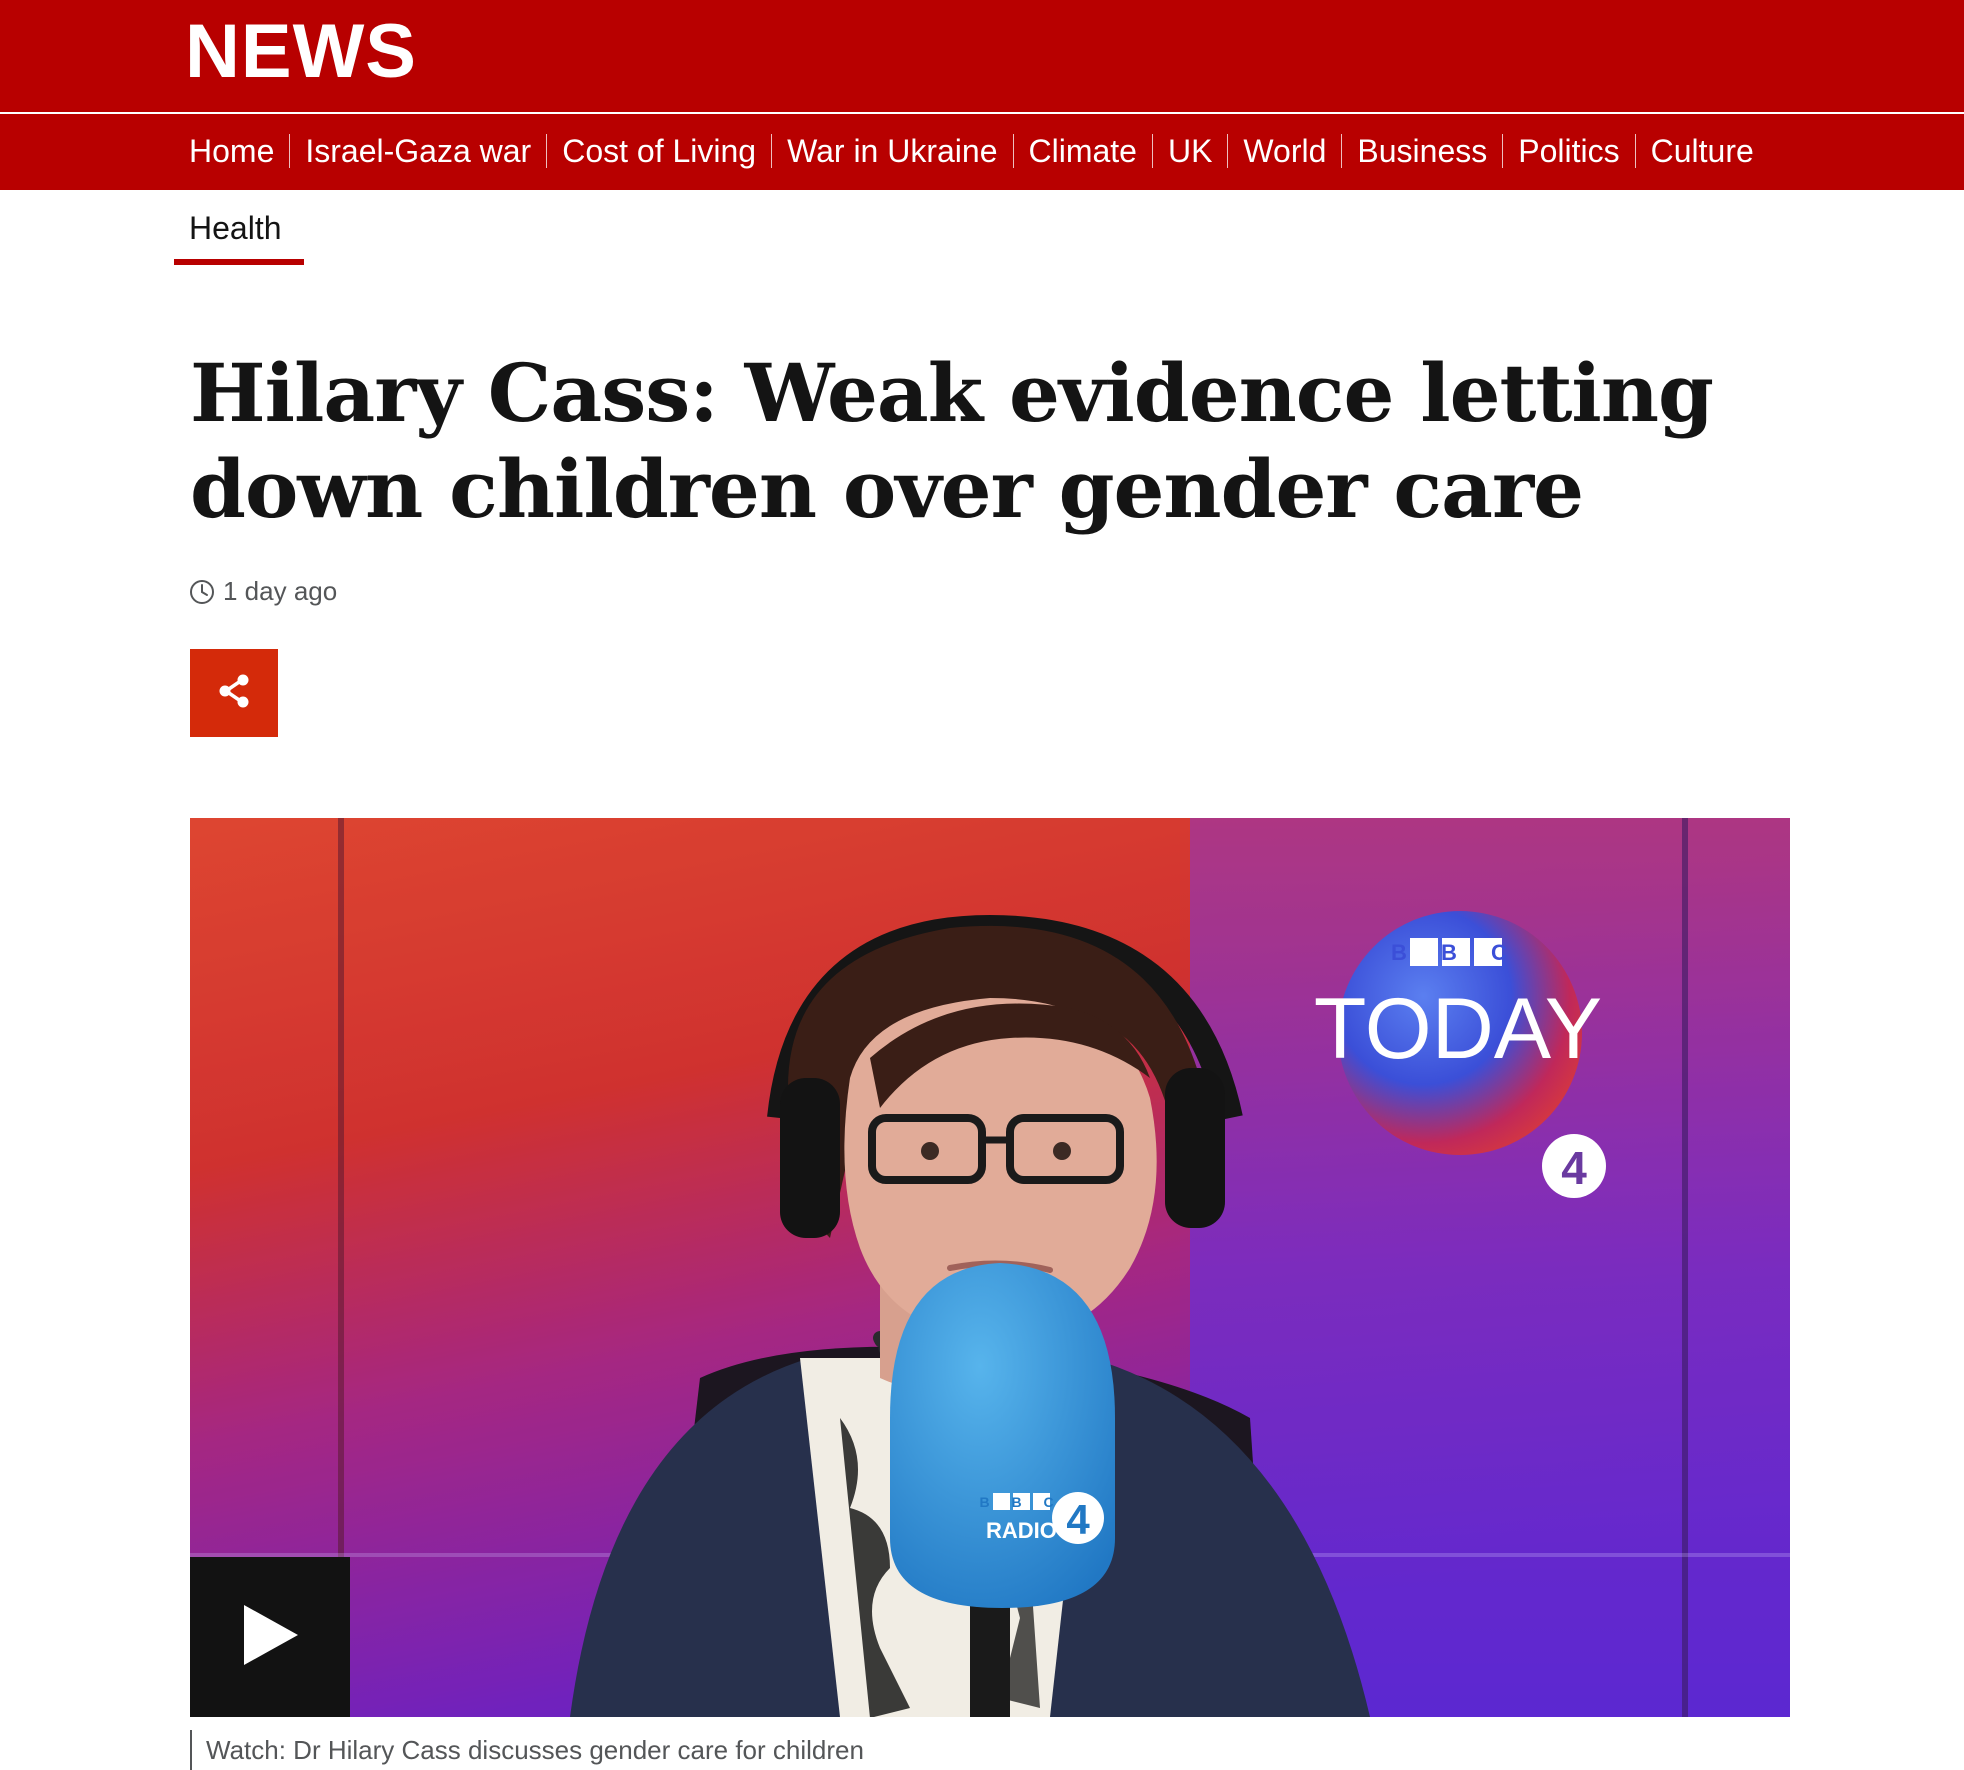  I want to click on article-timestamp: 1 day ago, so click(263, 591).